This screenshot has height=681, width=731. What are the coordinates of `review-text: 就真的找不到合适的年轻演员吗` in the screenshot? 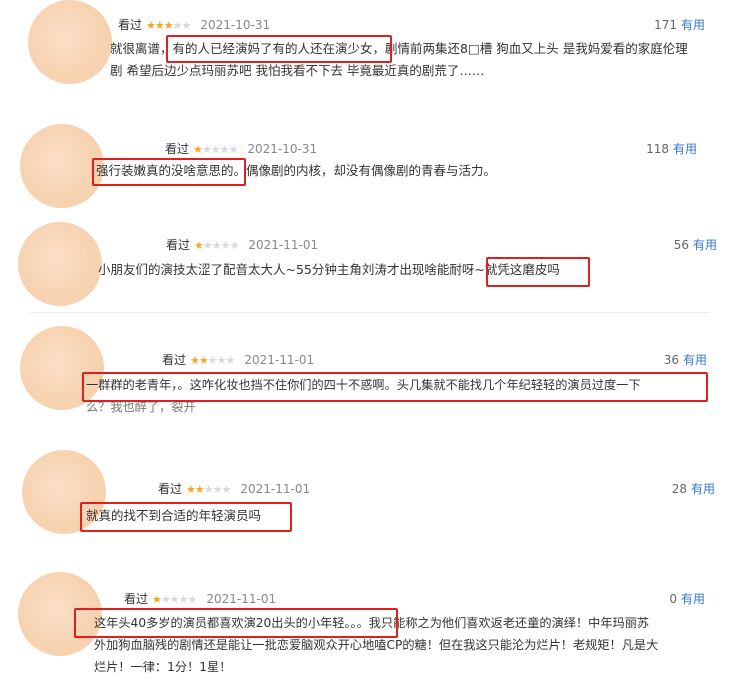 It's located at (174, 515).